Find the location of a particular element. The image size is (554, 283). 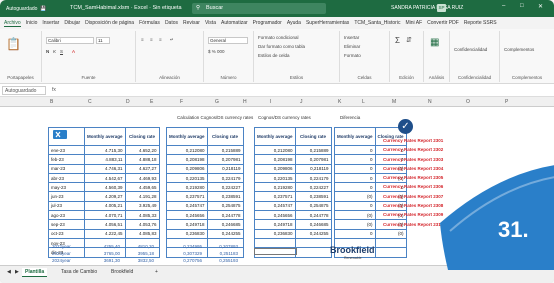

summary-cell: 0,307329 is located at coordinates (184, 253).